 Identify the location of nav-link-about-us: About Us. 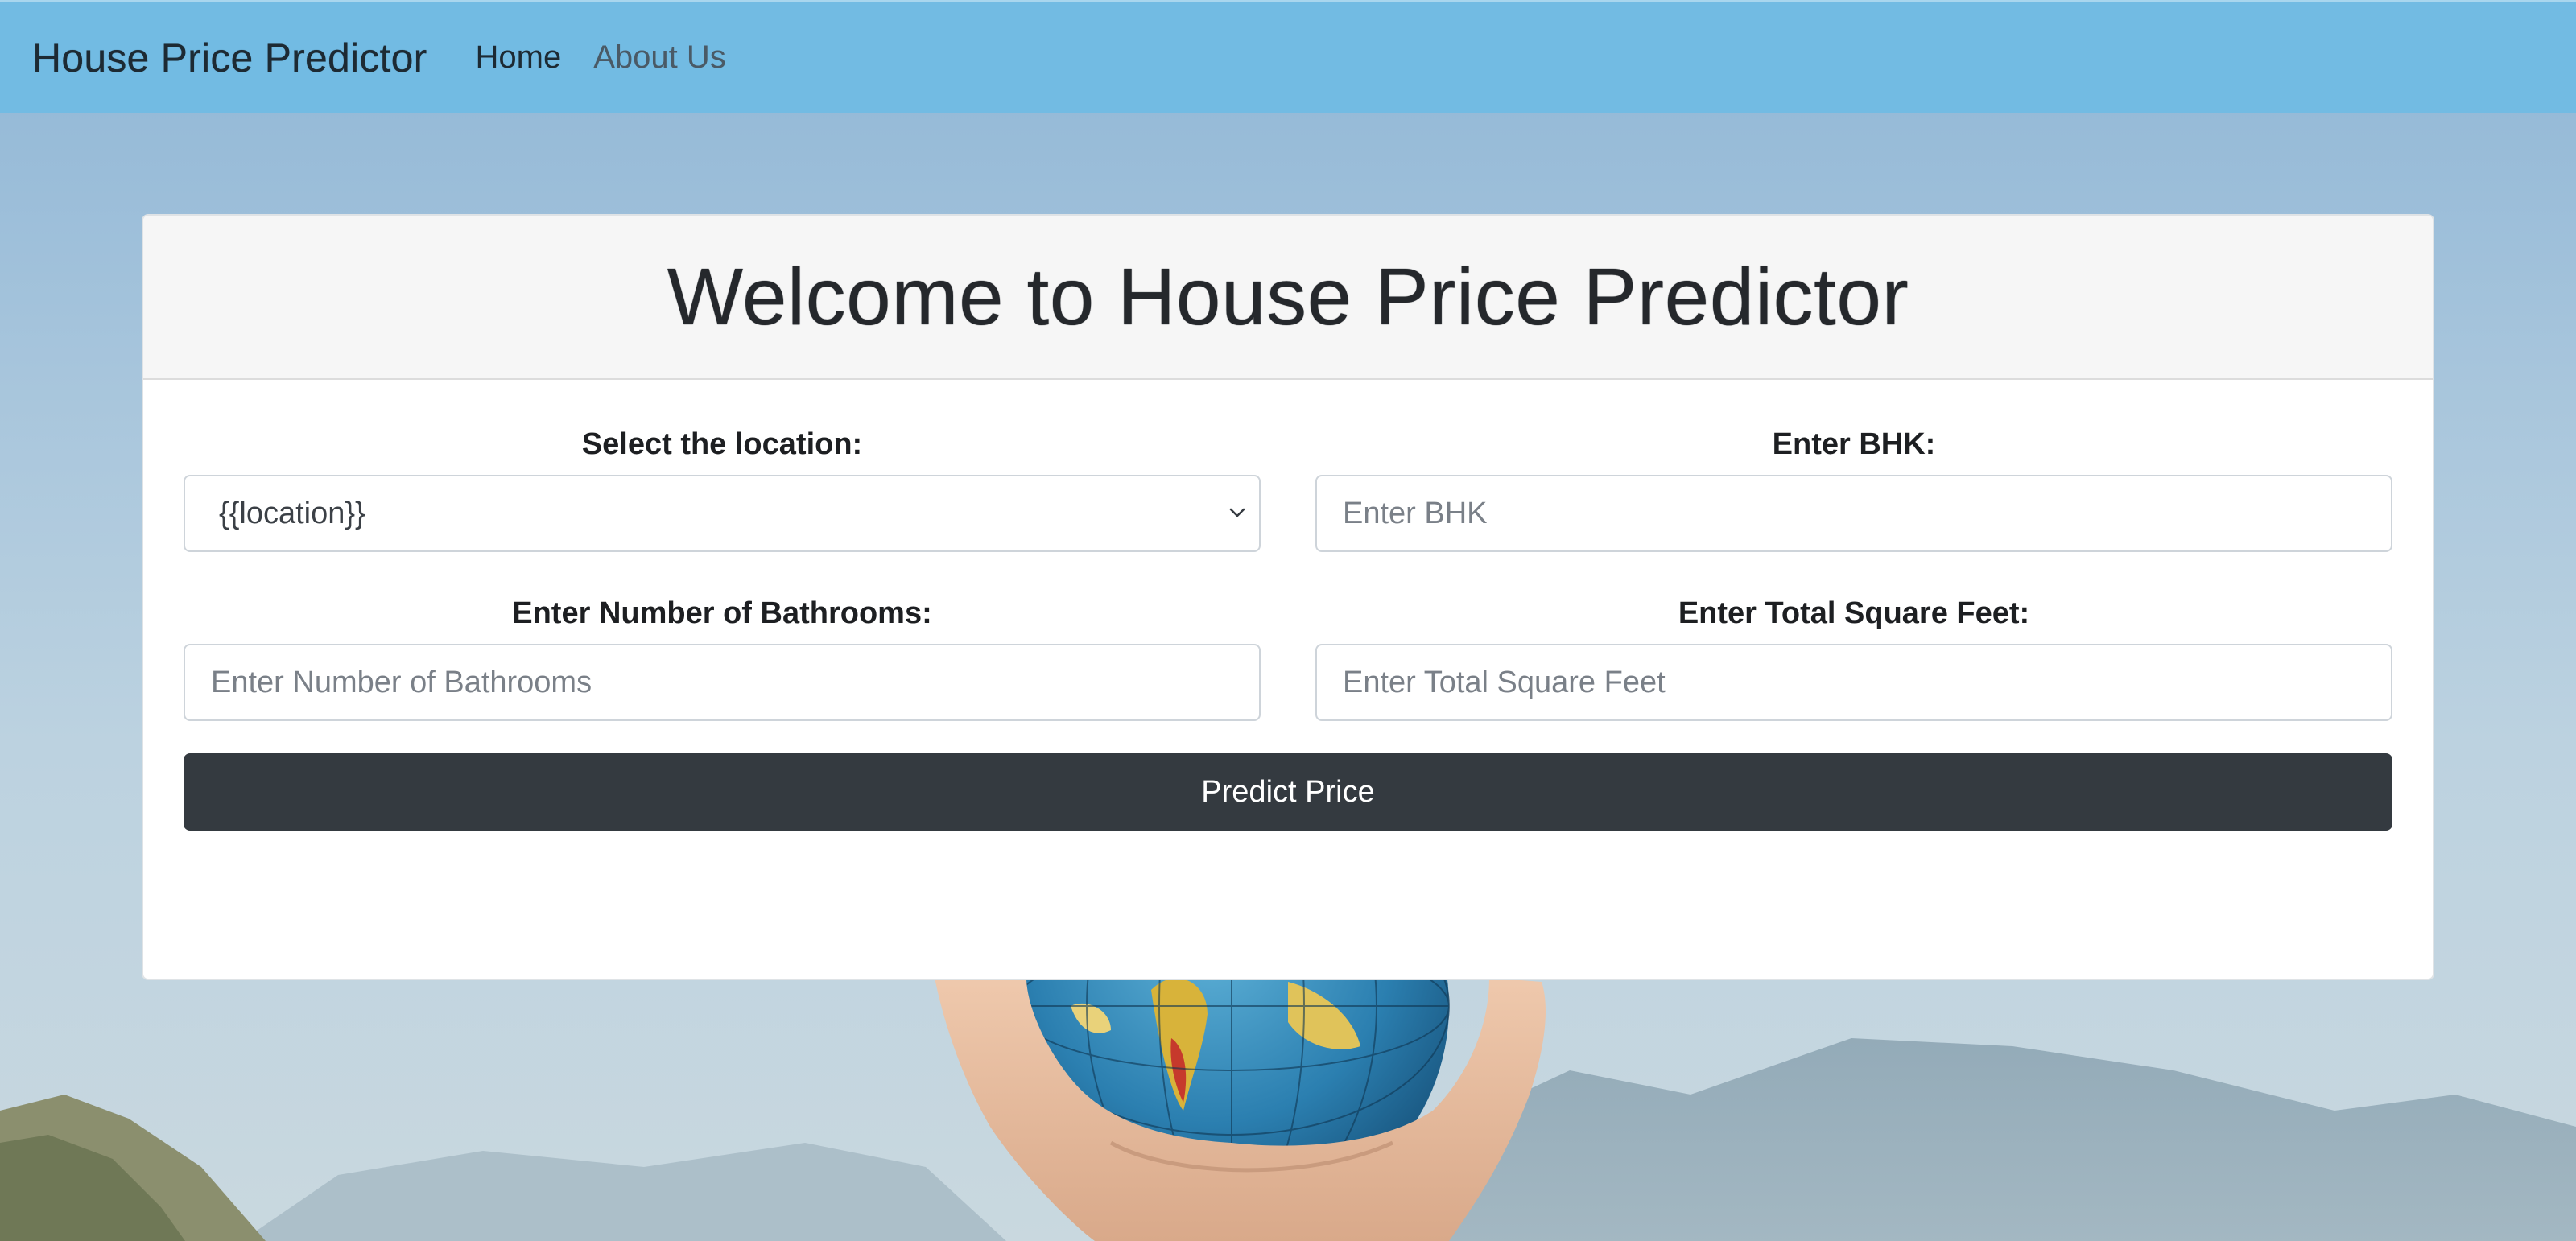
(659, 58).